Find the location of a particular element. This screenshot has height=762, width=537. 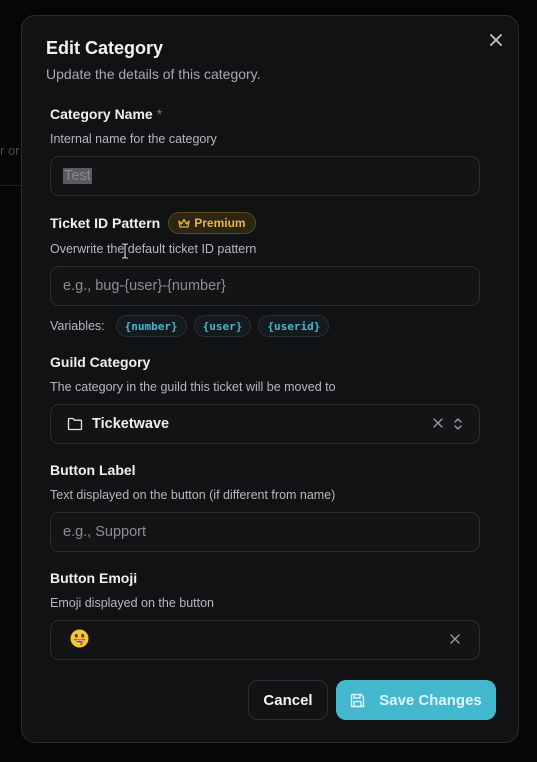

ticket-id-pattern-help: Overwrite the default ticket ID pattern is located at coordinates (153, 249).